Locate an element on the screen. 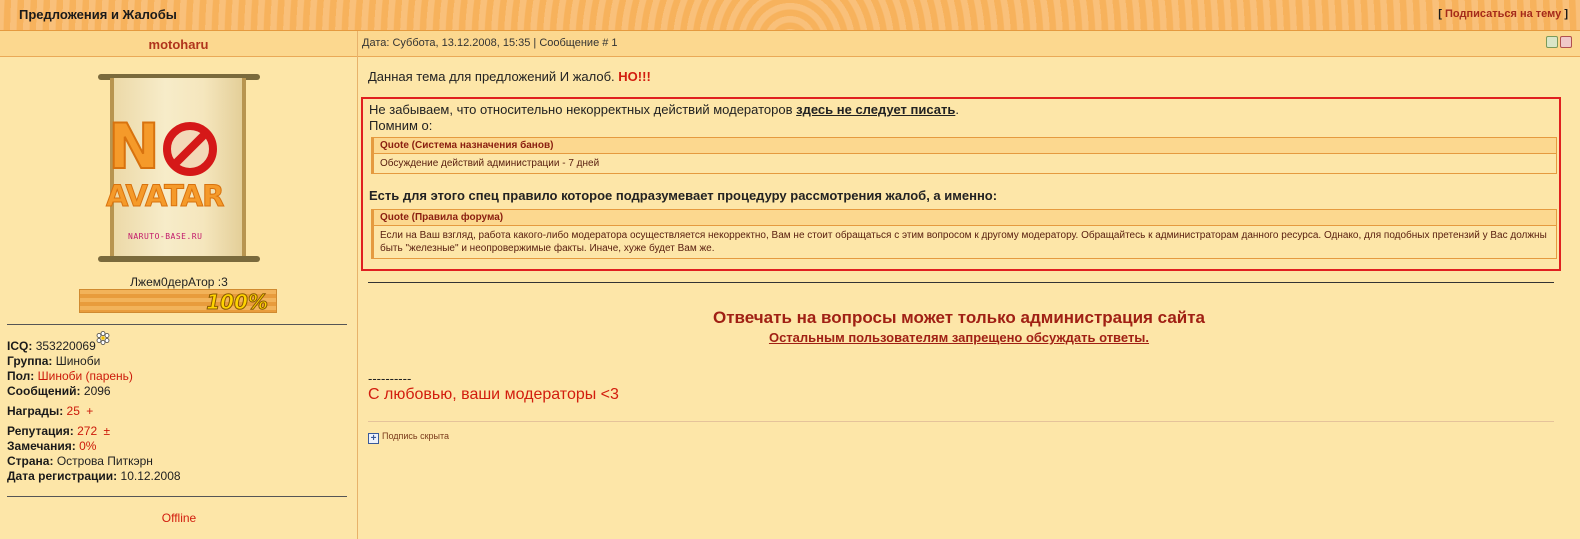 Image resolution: width=1580 pixels, height=539 pixels. avatar-letter: N is located at coordinates (134, 146).